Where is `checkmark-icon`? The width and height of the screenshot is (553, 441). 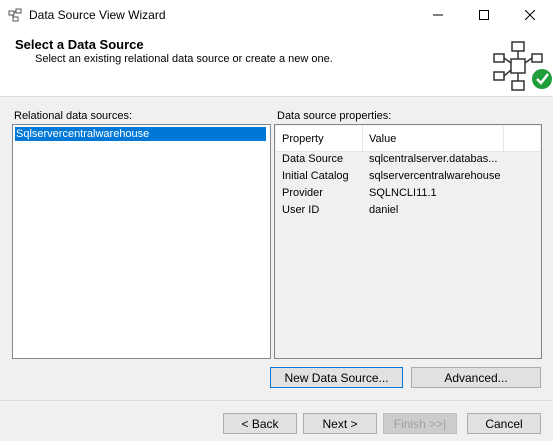
checkmark-icon is located at coordinates (542, 79).